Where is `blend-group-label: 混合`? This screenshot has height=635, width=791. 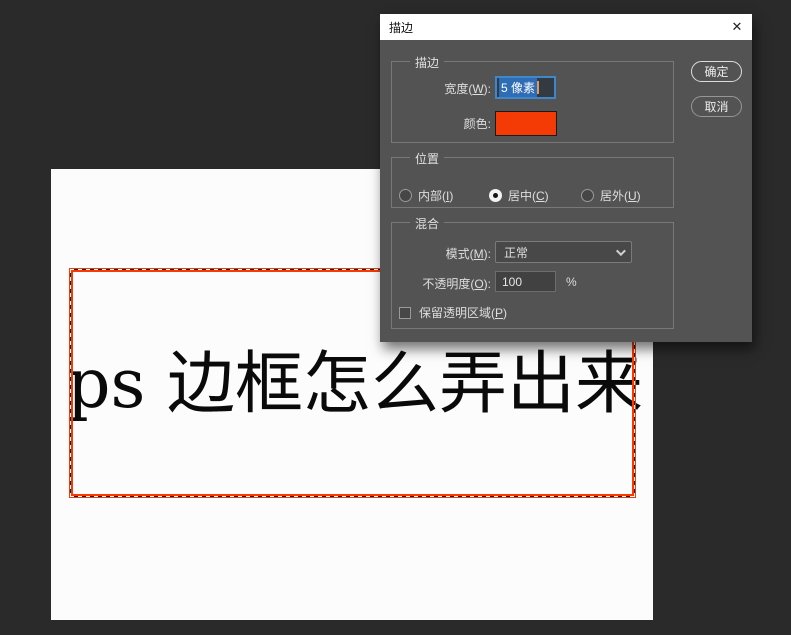
blend-group-label: 混合 is located at coordinates (427, 223).